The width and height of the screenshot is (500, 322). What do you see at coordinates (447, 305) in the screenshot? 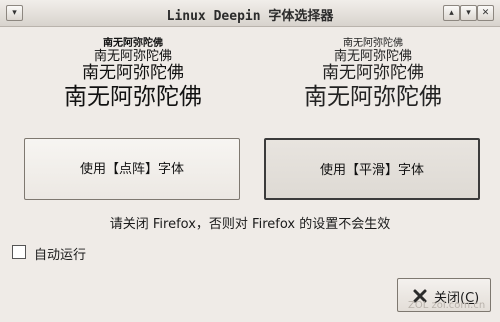
I see `watermark: ZOL zol.com.cn` at bounding box center [447, 305].